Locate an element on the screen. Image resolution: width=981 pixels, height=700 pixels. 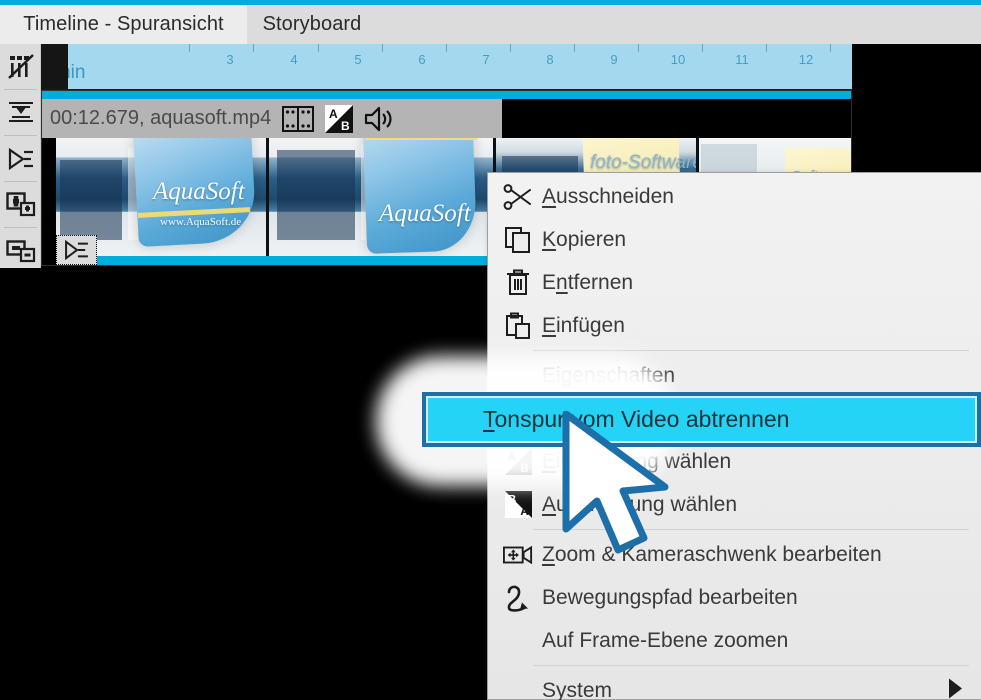
ruler-tick-10: 10 is located at coordinates (678, 59).